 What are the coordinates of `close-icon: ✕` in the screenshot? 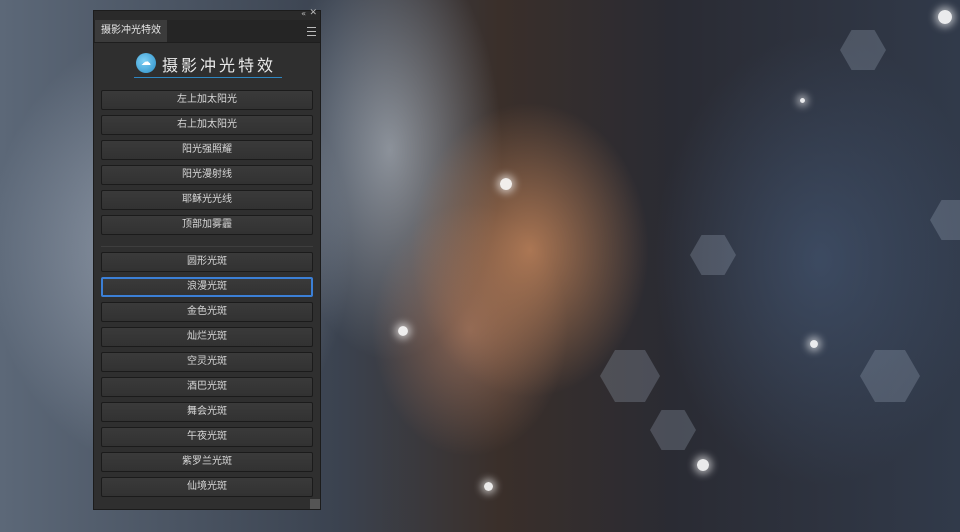 It's located at (313, 13).